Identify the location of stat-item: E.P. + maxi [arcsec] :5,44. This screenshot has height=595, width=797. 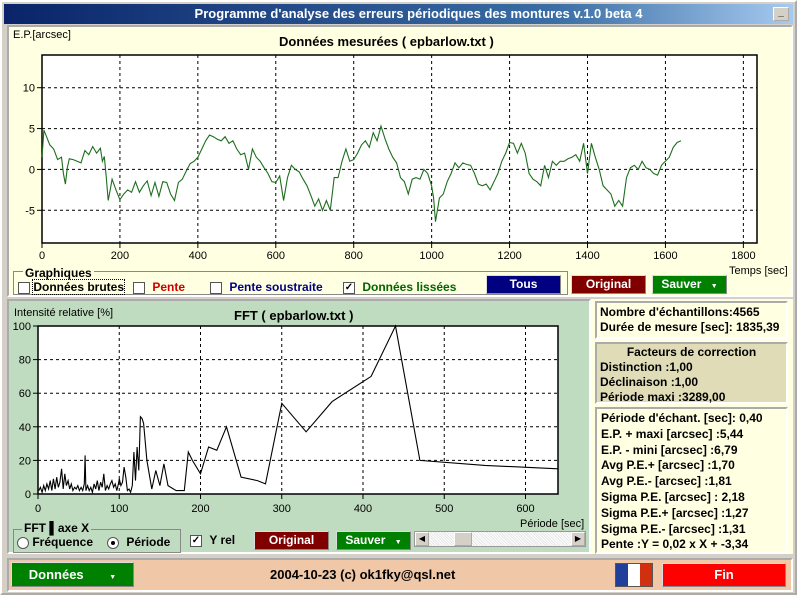
(672, 433).